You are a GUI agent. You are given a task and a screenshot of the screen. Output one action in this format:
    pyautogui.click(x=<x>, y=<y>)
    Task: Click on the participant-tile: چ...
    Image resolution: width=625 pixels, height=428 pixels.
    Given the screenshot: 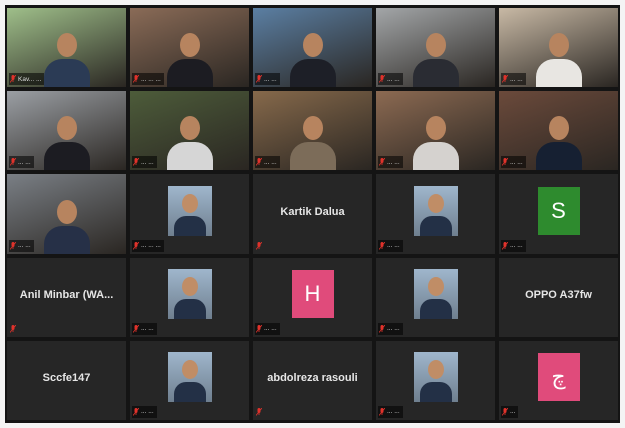 What is the action you would take?
    pyautogui.click(x=558, y=380)
    